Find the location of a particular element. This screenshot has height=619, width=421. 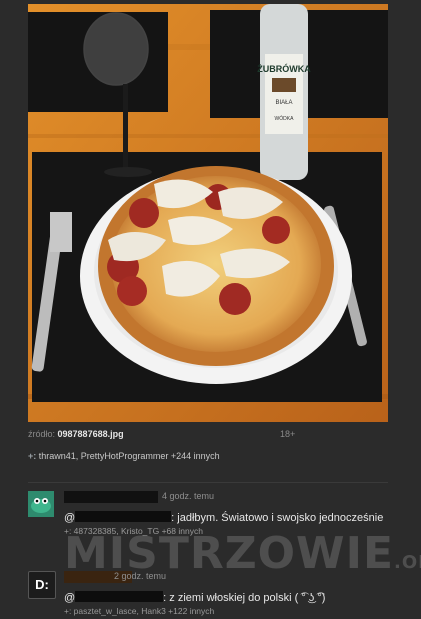

bottle-brand: ŻUBRÓWKA is located at coordinates (284, 68).